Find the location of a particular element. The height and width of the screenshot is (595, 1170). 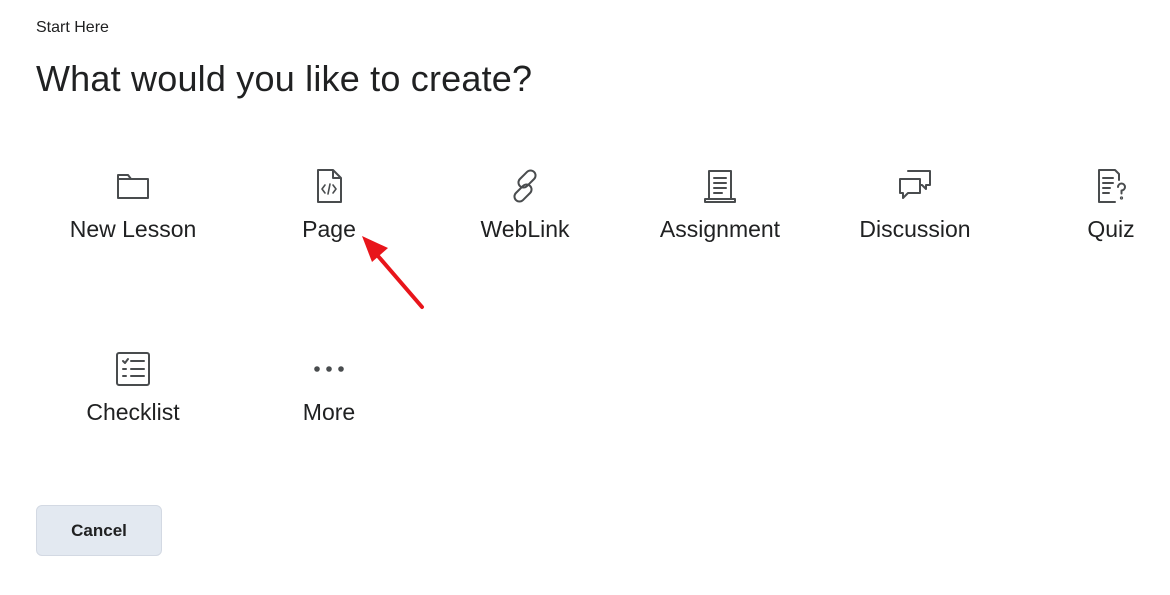

create-discussion-option: Discussion is located at coordinates (915, 226).